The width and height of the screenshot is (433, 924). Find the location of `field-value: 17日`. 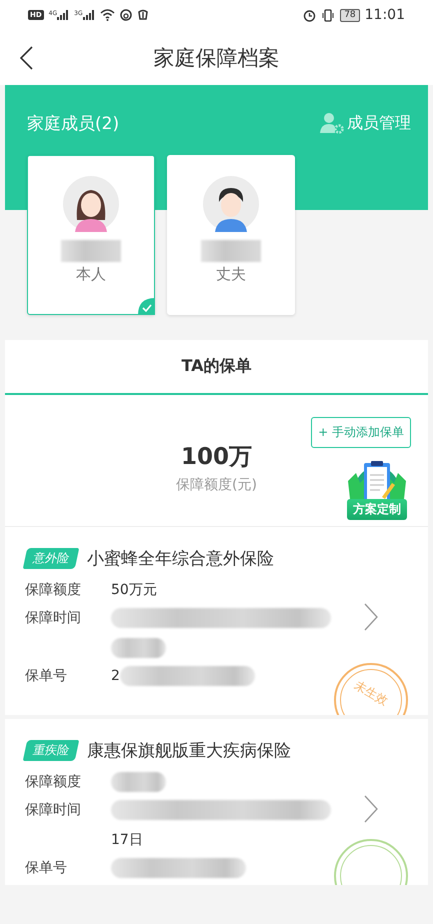

field-value: 17日 is located at coordinates (127, 840).